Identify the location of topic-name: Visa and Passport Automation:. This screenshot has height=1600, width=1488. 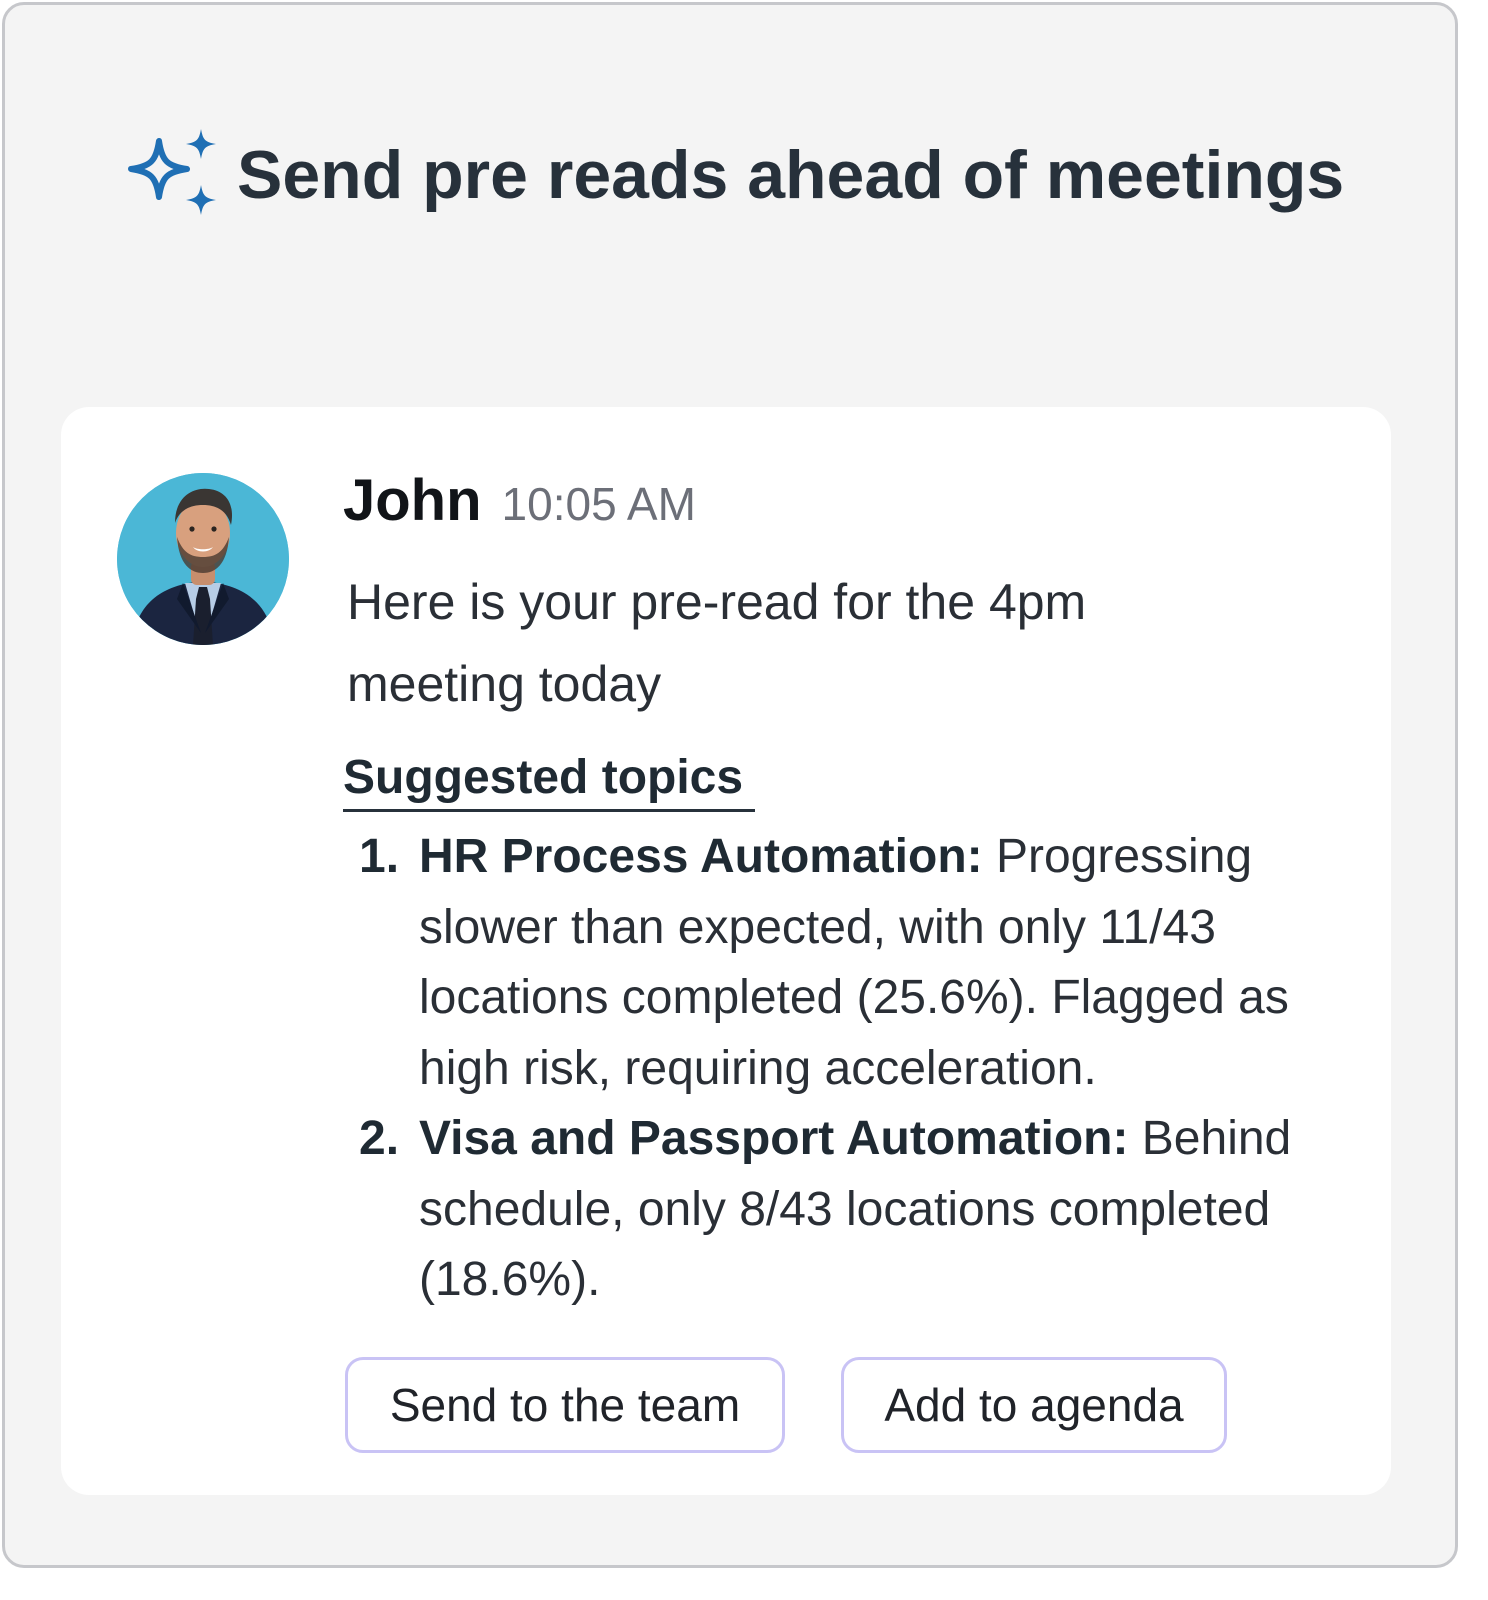
(774, 1138).